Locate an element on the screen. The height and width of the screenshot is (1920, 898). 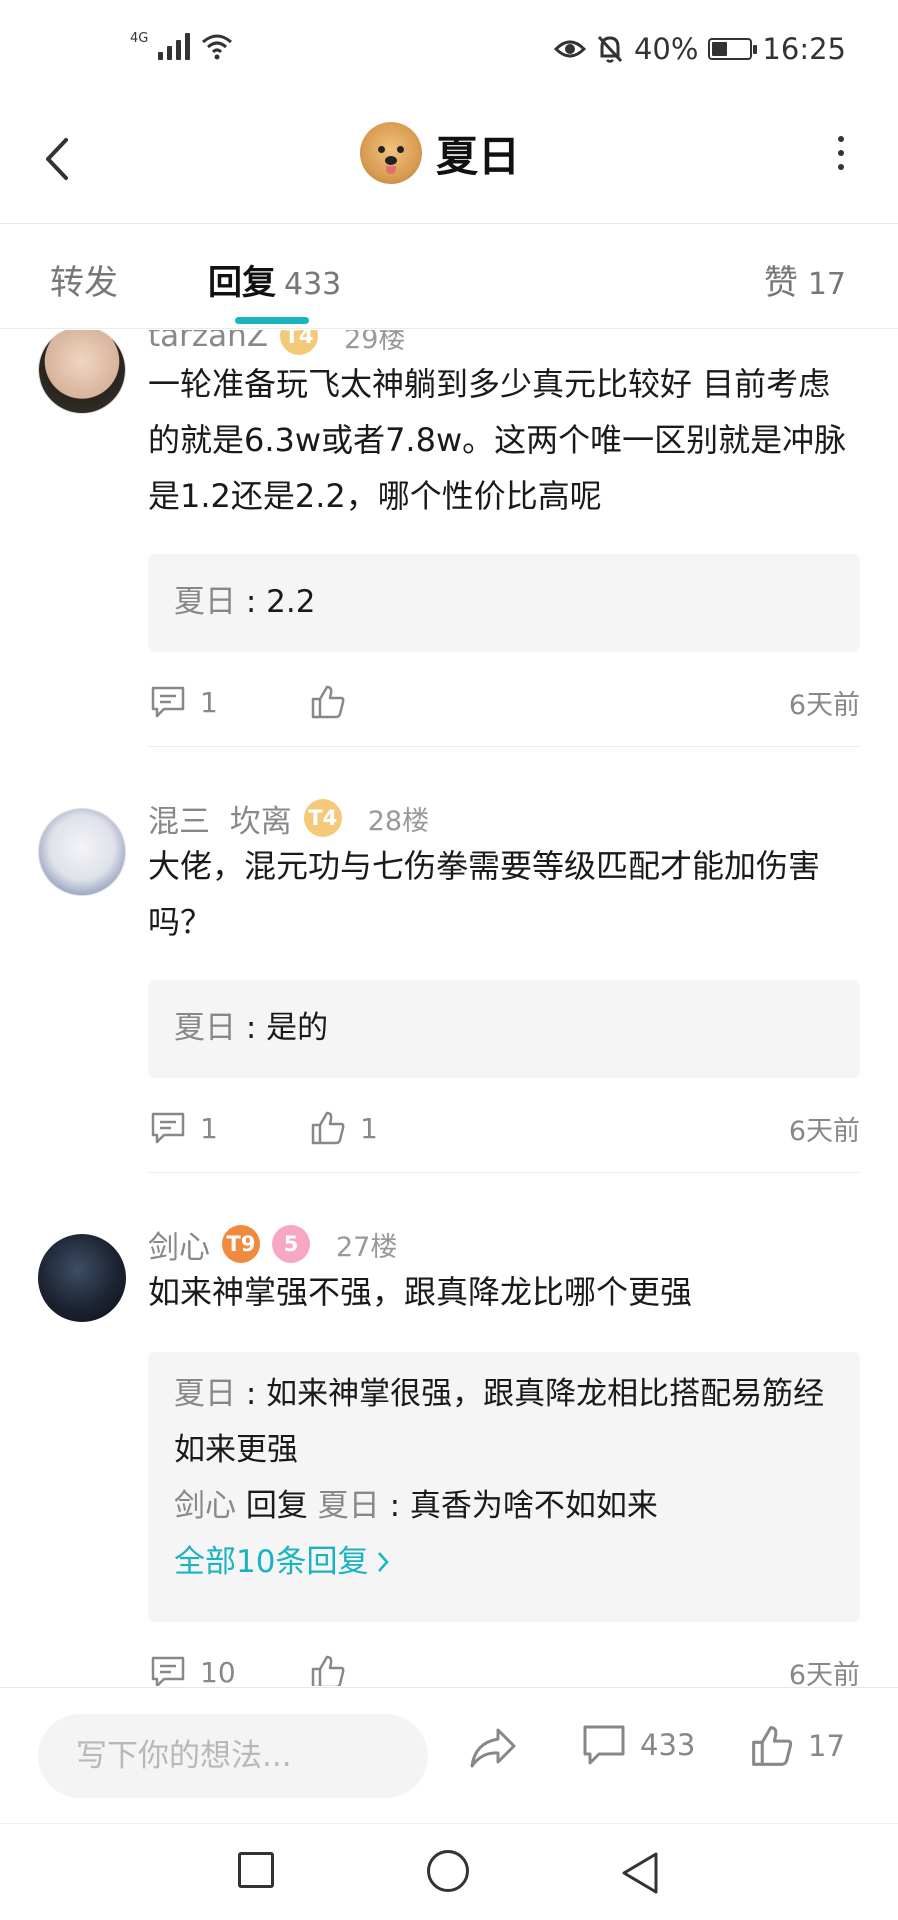
tab-reply-label: 回复 is located at coordinates (242, 283).